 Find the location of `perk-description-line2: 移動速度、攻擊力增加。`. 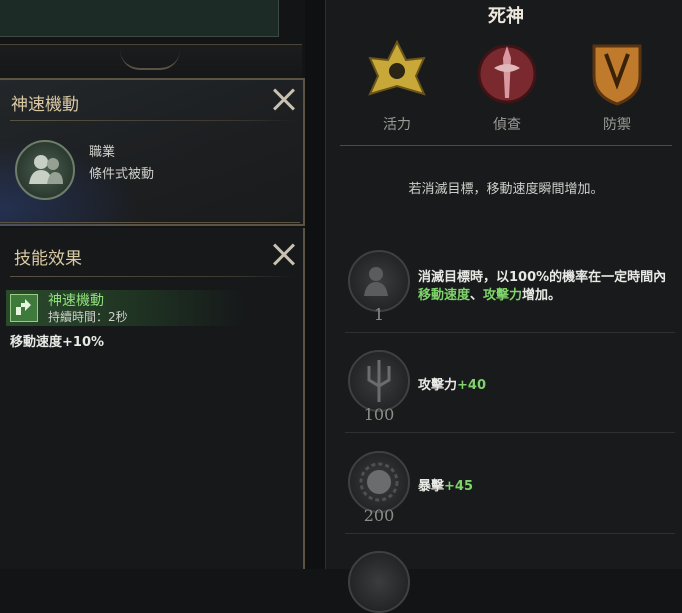

perk-description-line2: 移動速度、攻擊力增加。 is located at coordinates (489, 293).